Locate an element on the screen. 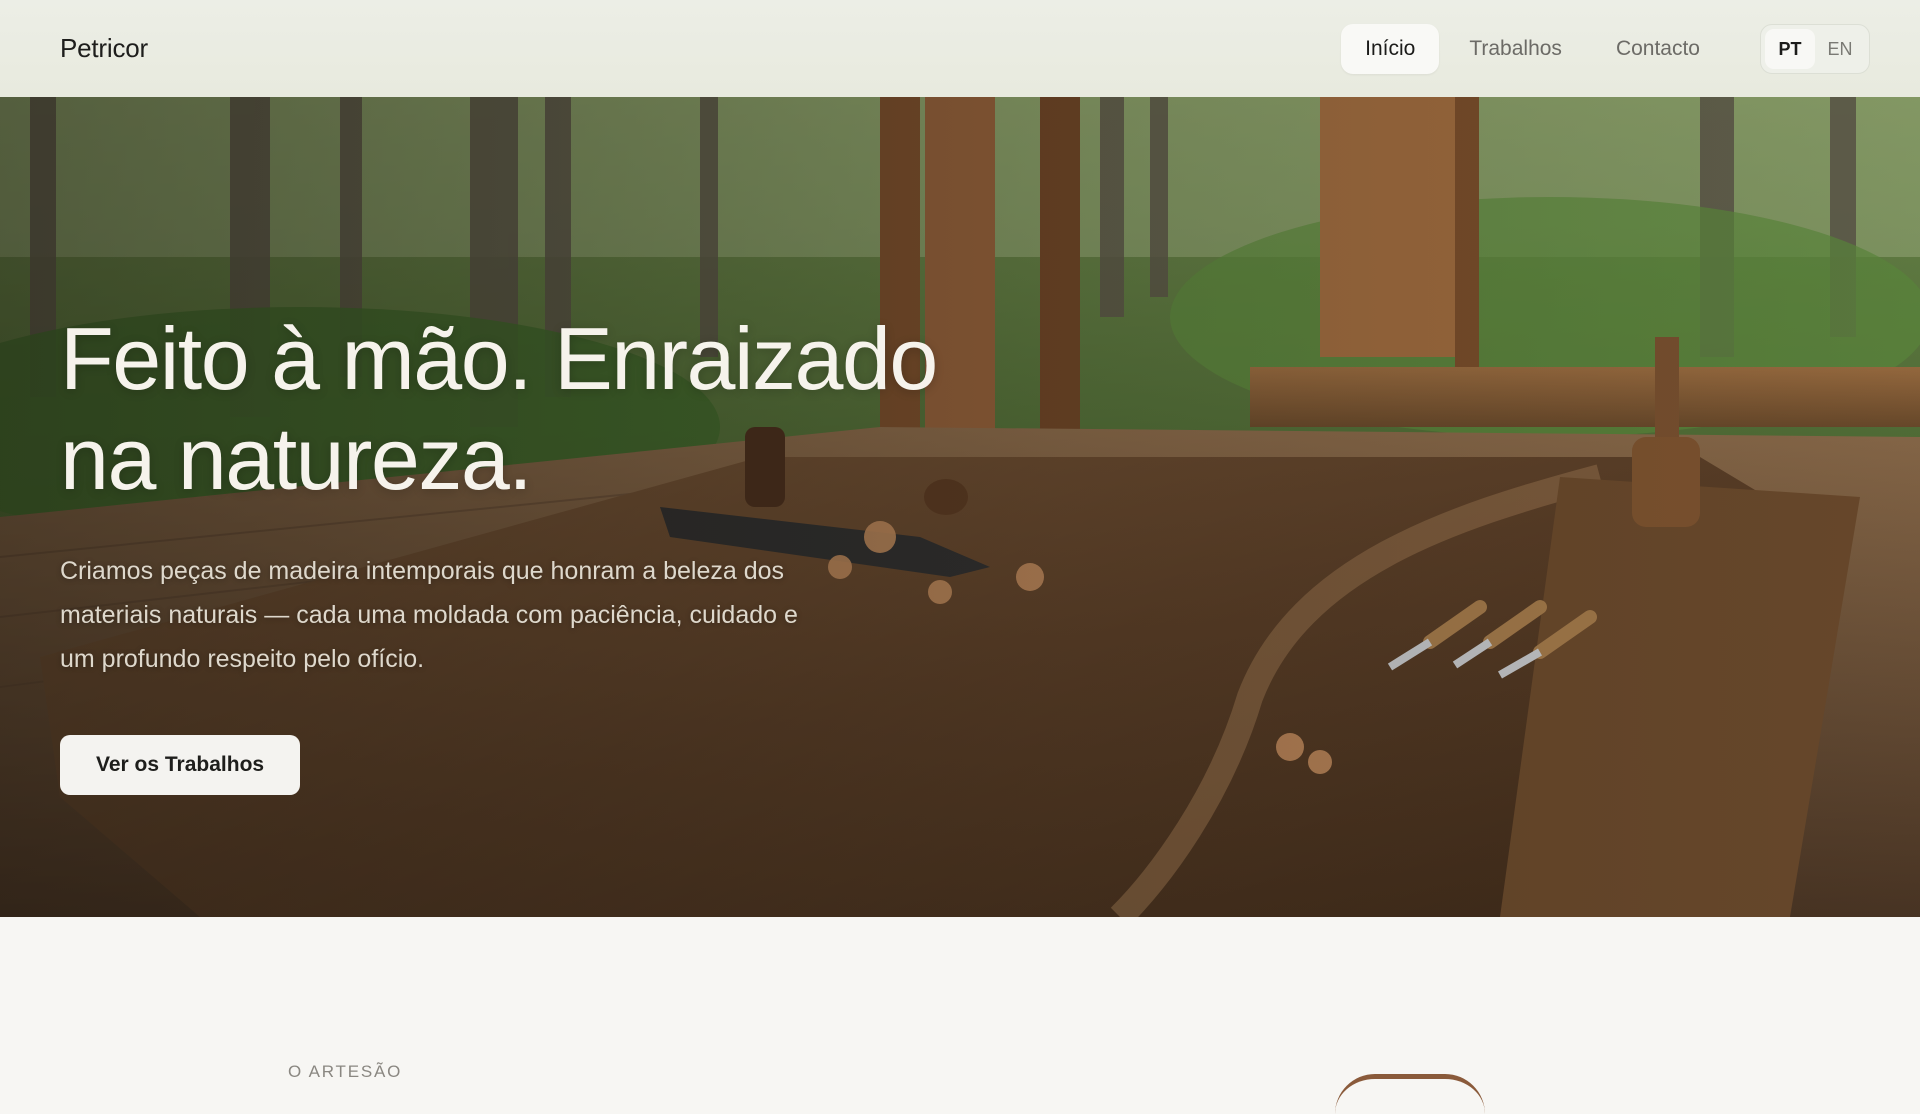 The image size is (1920, 1114). view-works-button: Ver os Trabalhos is located at coordinates (180, 765).